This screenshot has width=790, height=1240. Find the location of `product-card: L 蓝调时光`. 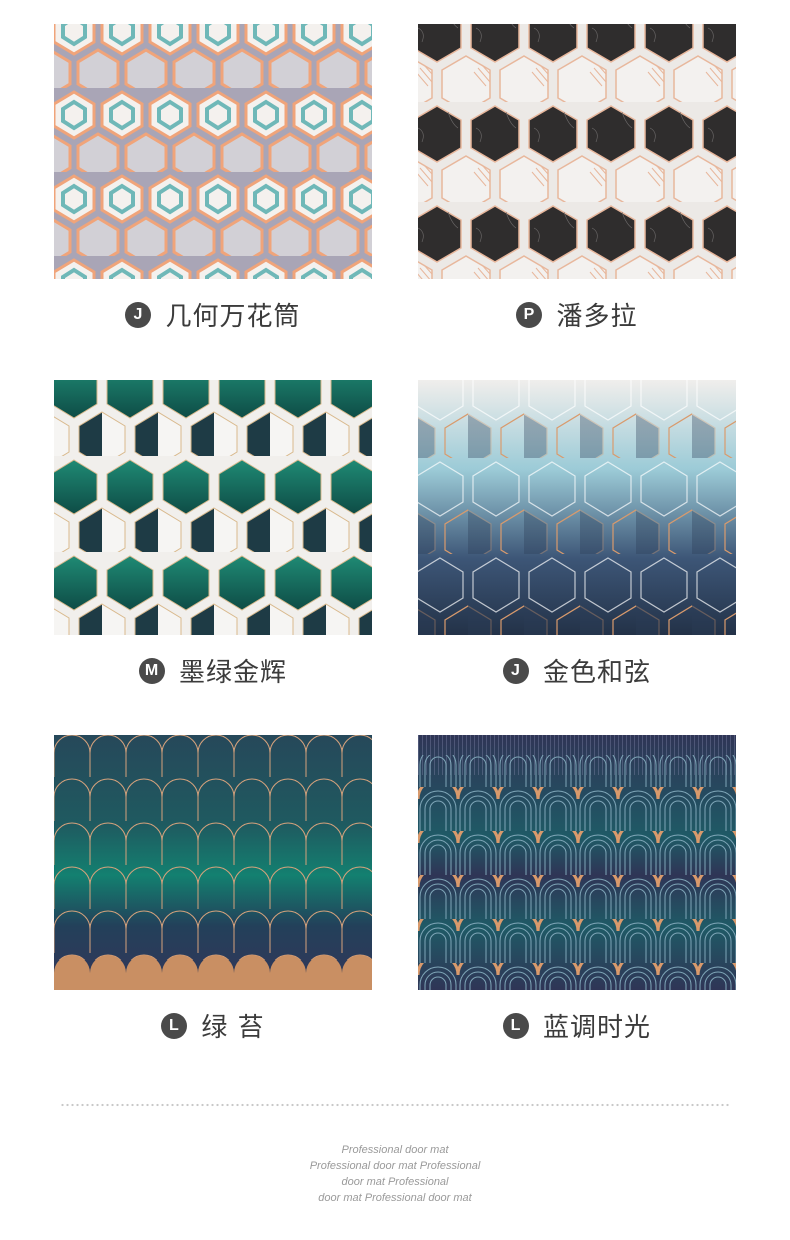

product-card: L 蓝调时光 is located at coordinates (577, 889).